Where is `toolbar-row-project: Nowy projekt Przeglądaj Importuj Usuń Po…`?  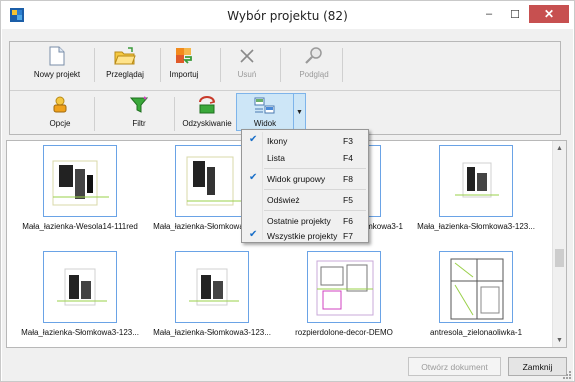
toolbar-row-project: Nowy projekt Przeglądaj Importuj Usuń Po… is located at coordinates (285, 66).